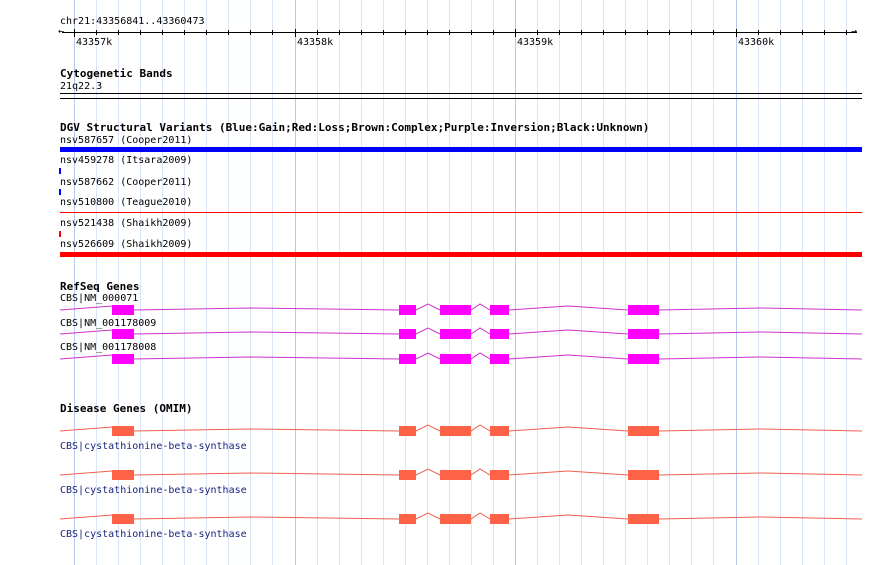  Describe the element at coordinates (756, 42) in the screenshot. I see `ruler-tick-label: 43360k` at that location.